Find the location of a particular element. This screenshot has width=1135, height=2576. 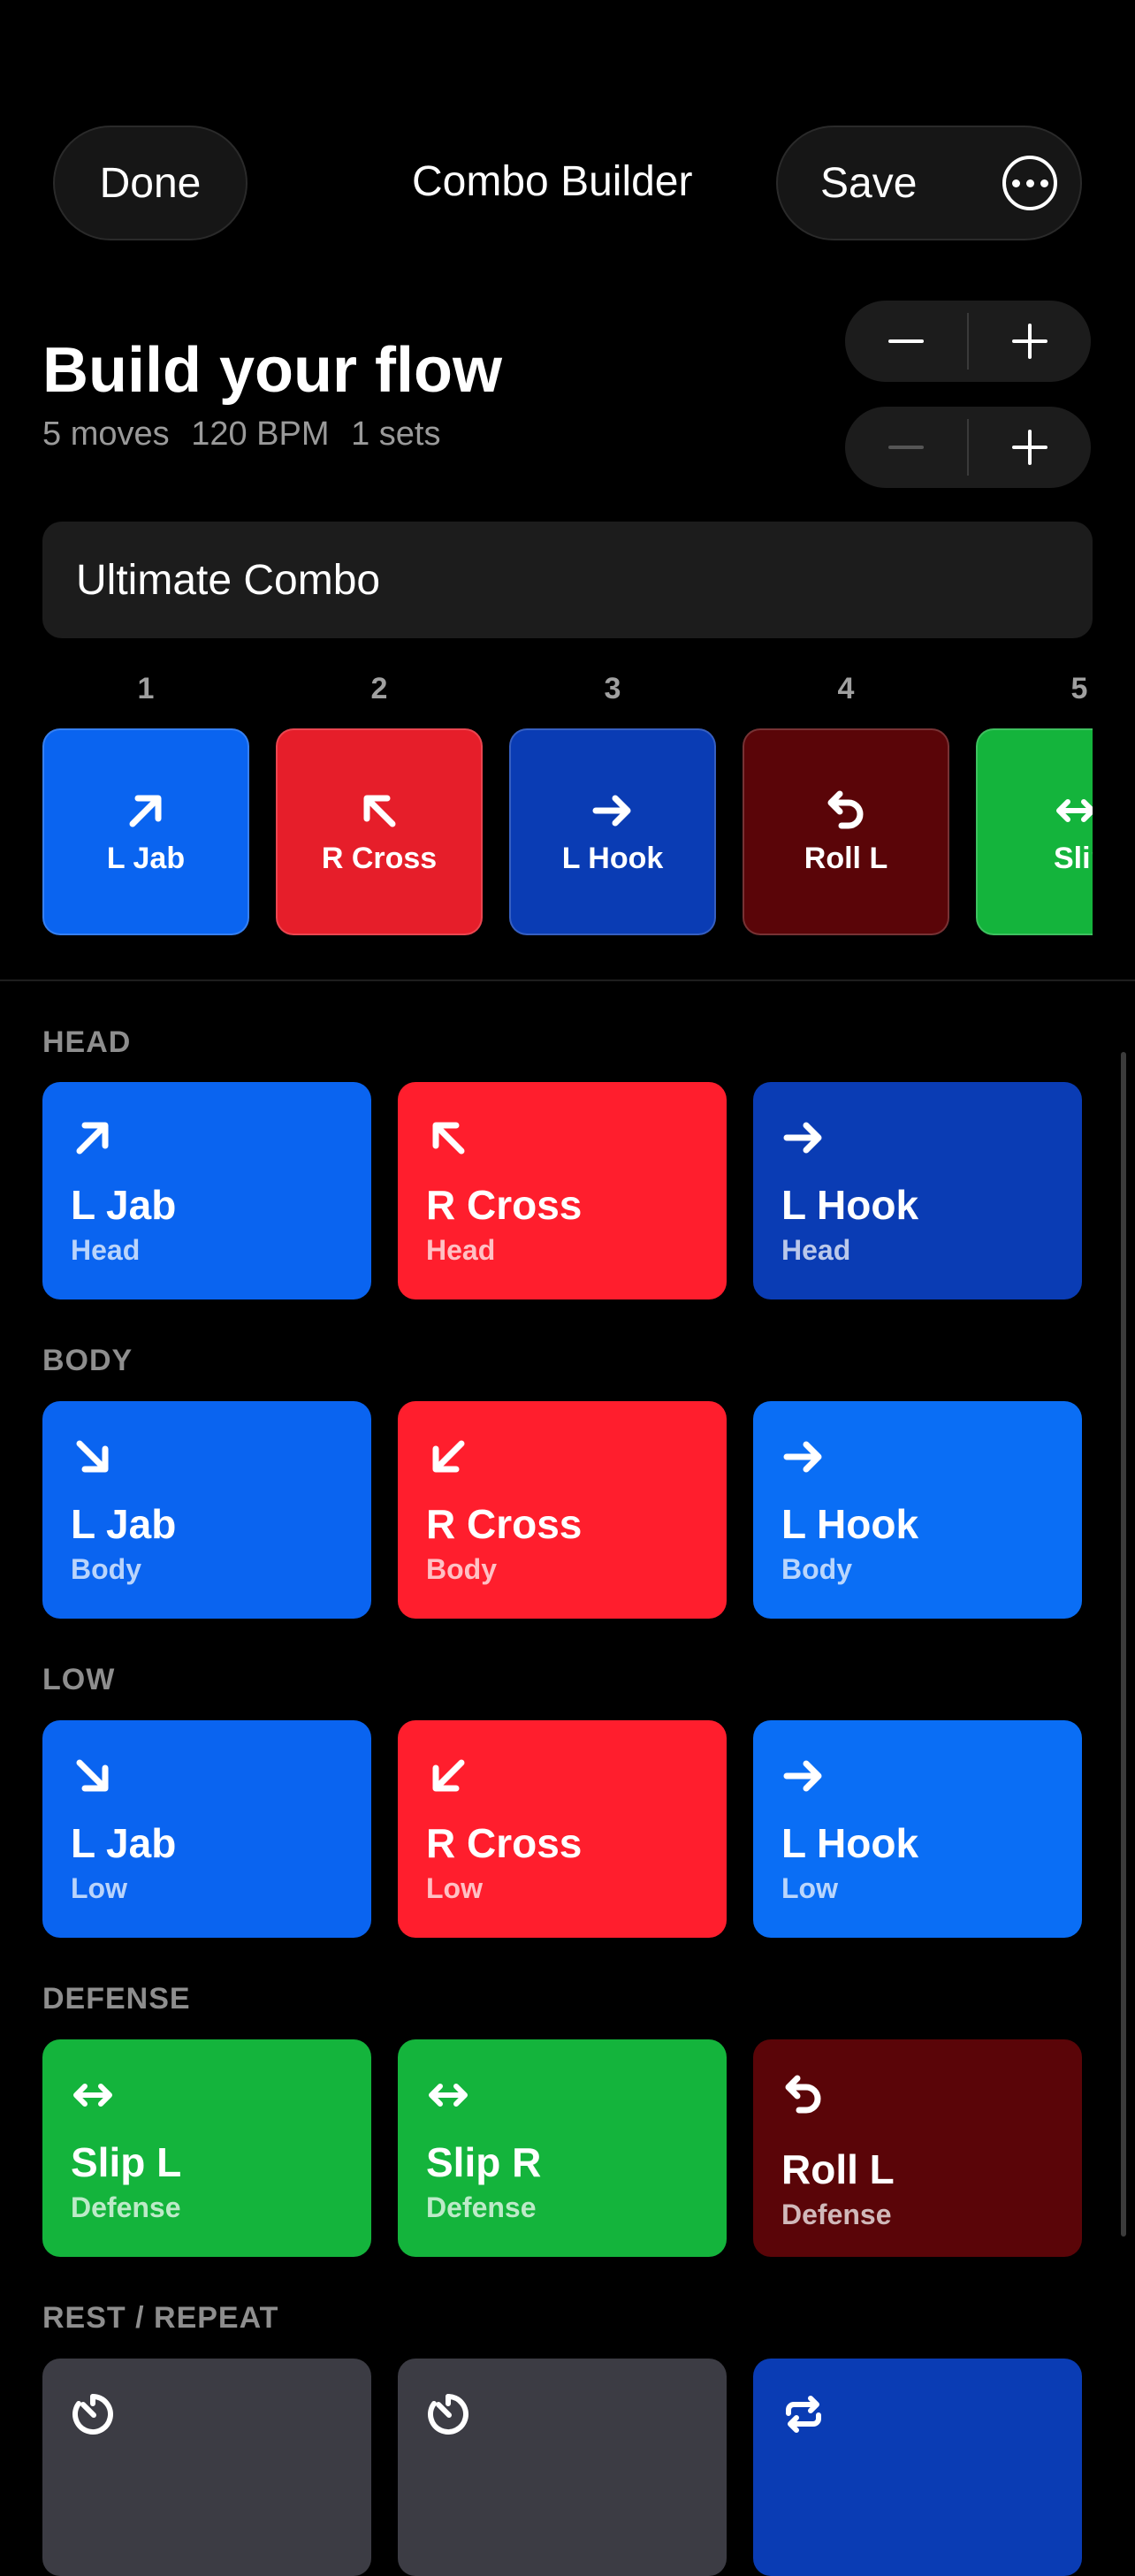

section-title-low: LOW is located at coordinates (79, 1679).